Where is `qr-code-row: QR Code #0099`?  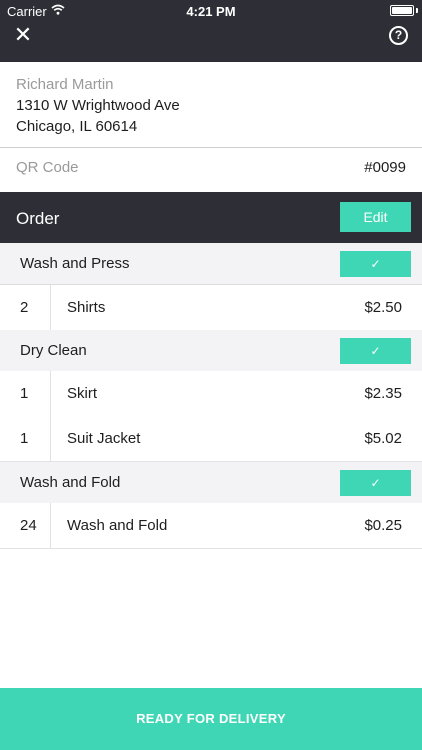
qr-code-row: QR Code #0099 is located at coordinates (211, 169).